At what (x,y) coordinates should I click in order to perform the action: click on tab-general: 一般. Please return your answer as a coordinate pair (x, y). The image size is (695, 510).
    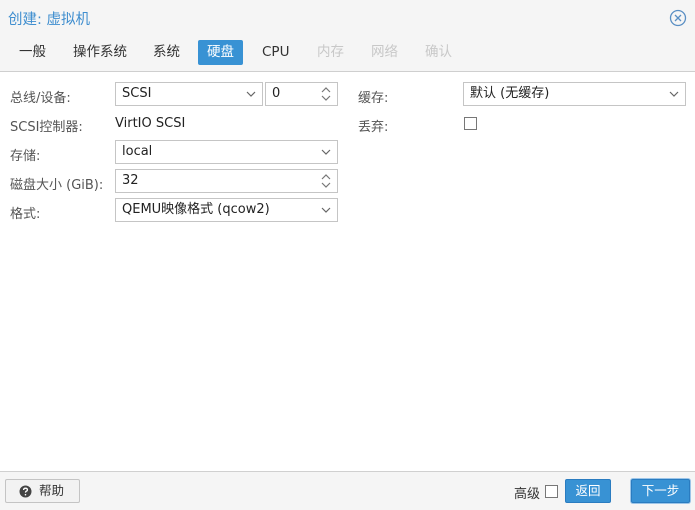
    Looking at the image, I should click on (32, 52).